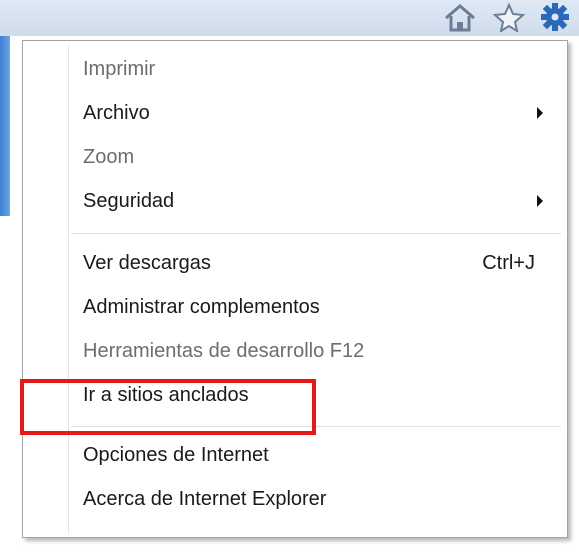 The width and height of the screenshot is (579, 552). Describe the element at coordinates (555, 17) in the screenshot. I see `tools-gear-icon` at that location.